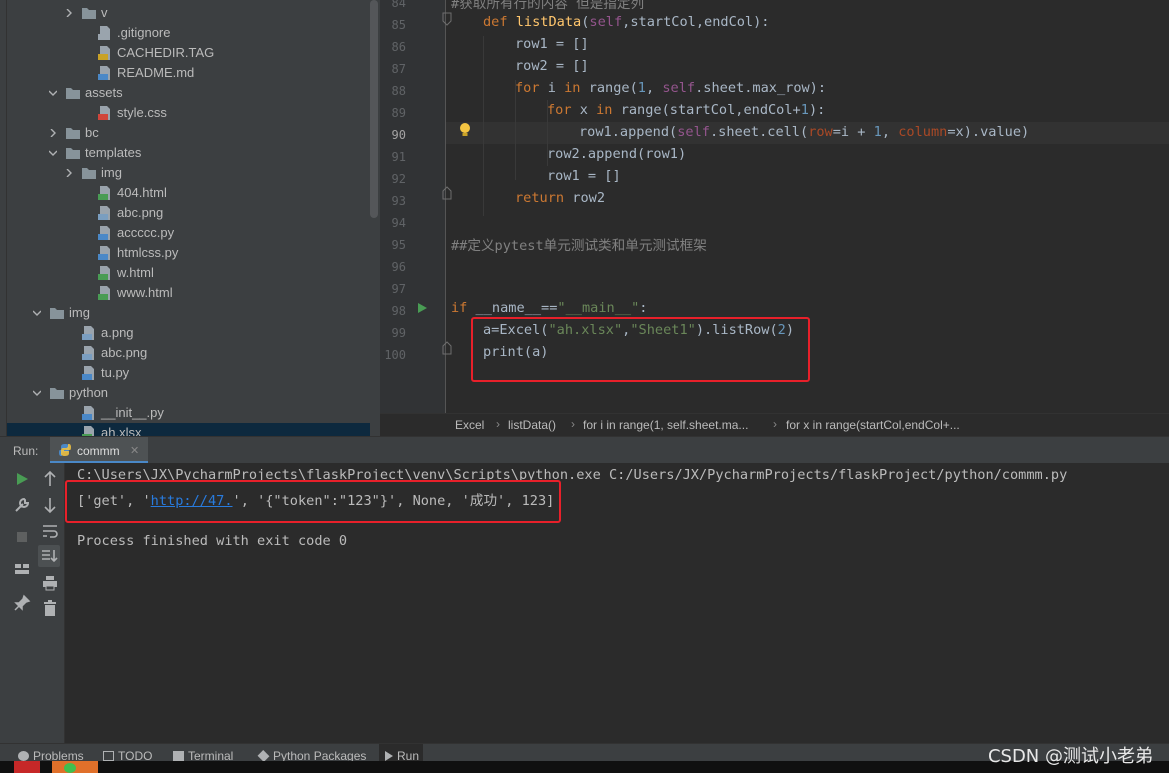  Describe the element at coordinates (552, 69) in the screenshot. I see `code-line: row2 = []` at that location.